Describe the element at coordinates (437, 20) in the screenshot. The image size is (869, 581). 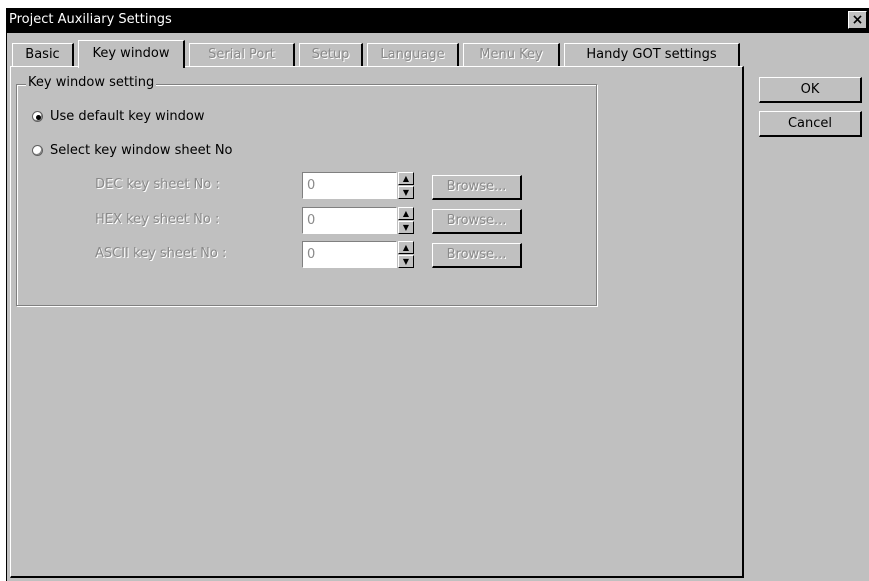
I see `title-bar: Project Auxiliary Settings ×` at that location.